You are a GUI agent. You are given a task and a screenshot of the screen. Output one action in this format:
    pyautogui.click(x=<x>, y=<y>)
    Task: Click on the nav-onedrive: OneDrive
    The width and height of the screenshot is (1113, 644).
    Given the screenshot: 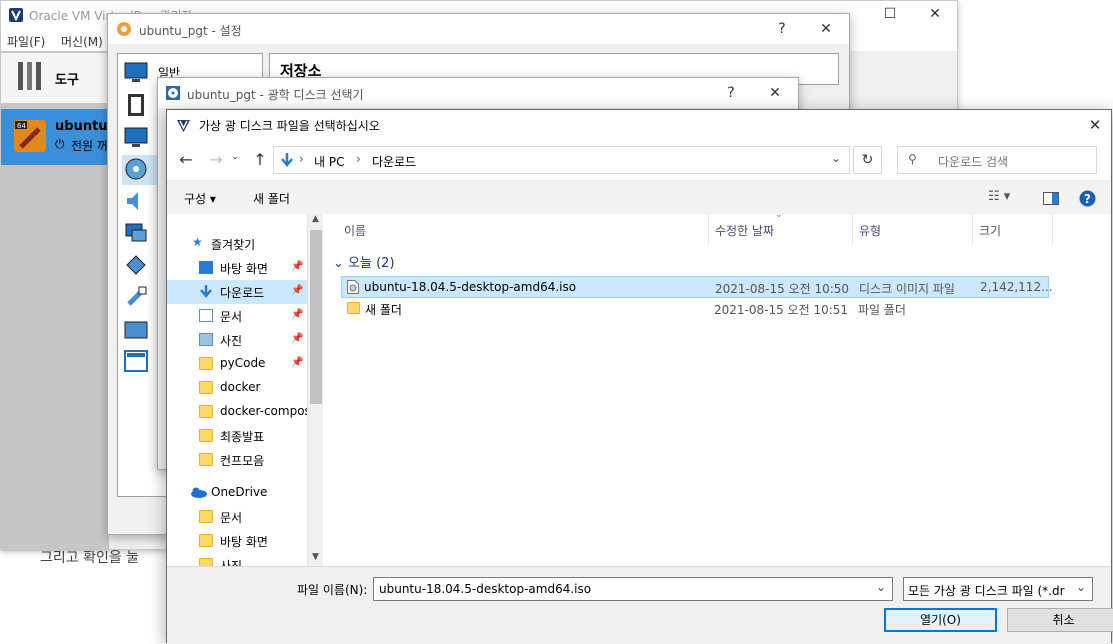 What is the action you would take?
    pyautogui.click(x=237, y=493)
    